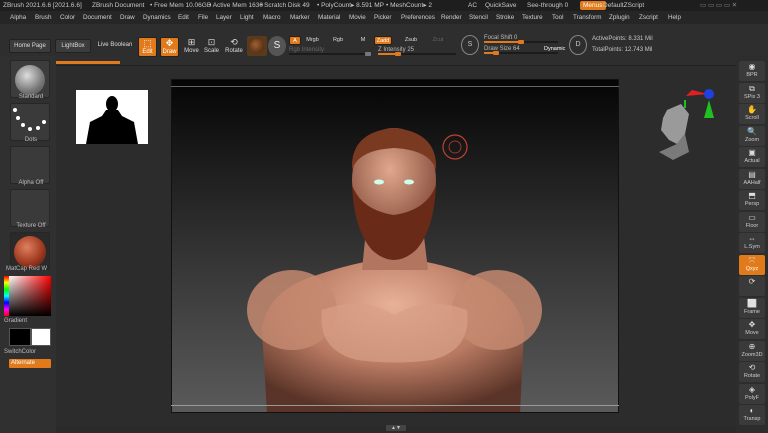 The image size is (768, 433). I want to click on edit-button: ⬚ Edit, so click(147, 47).